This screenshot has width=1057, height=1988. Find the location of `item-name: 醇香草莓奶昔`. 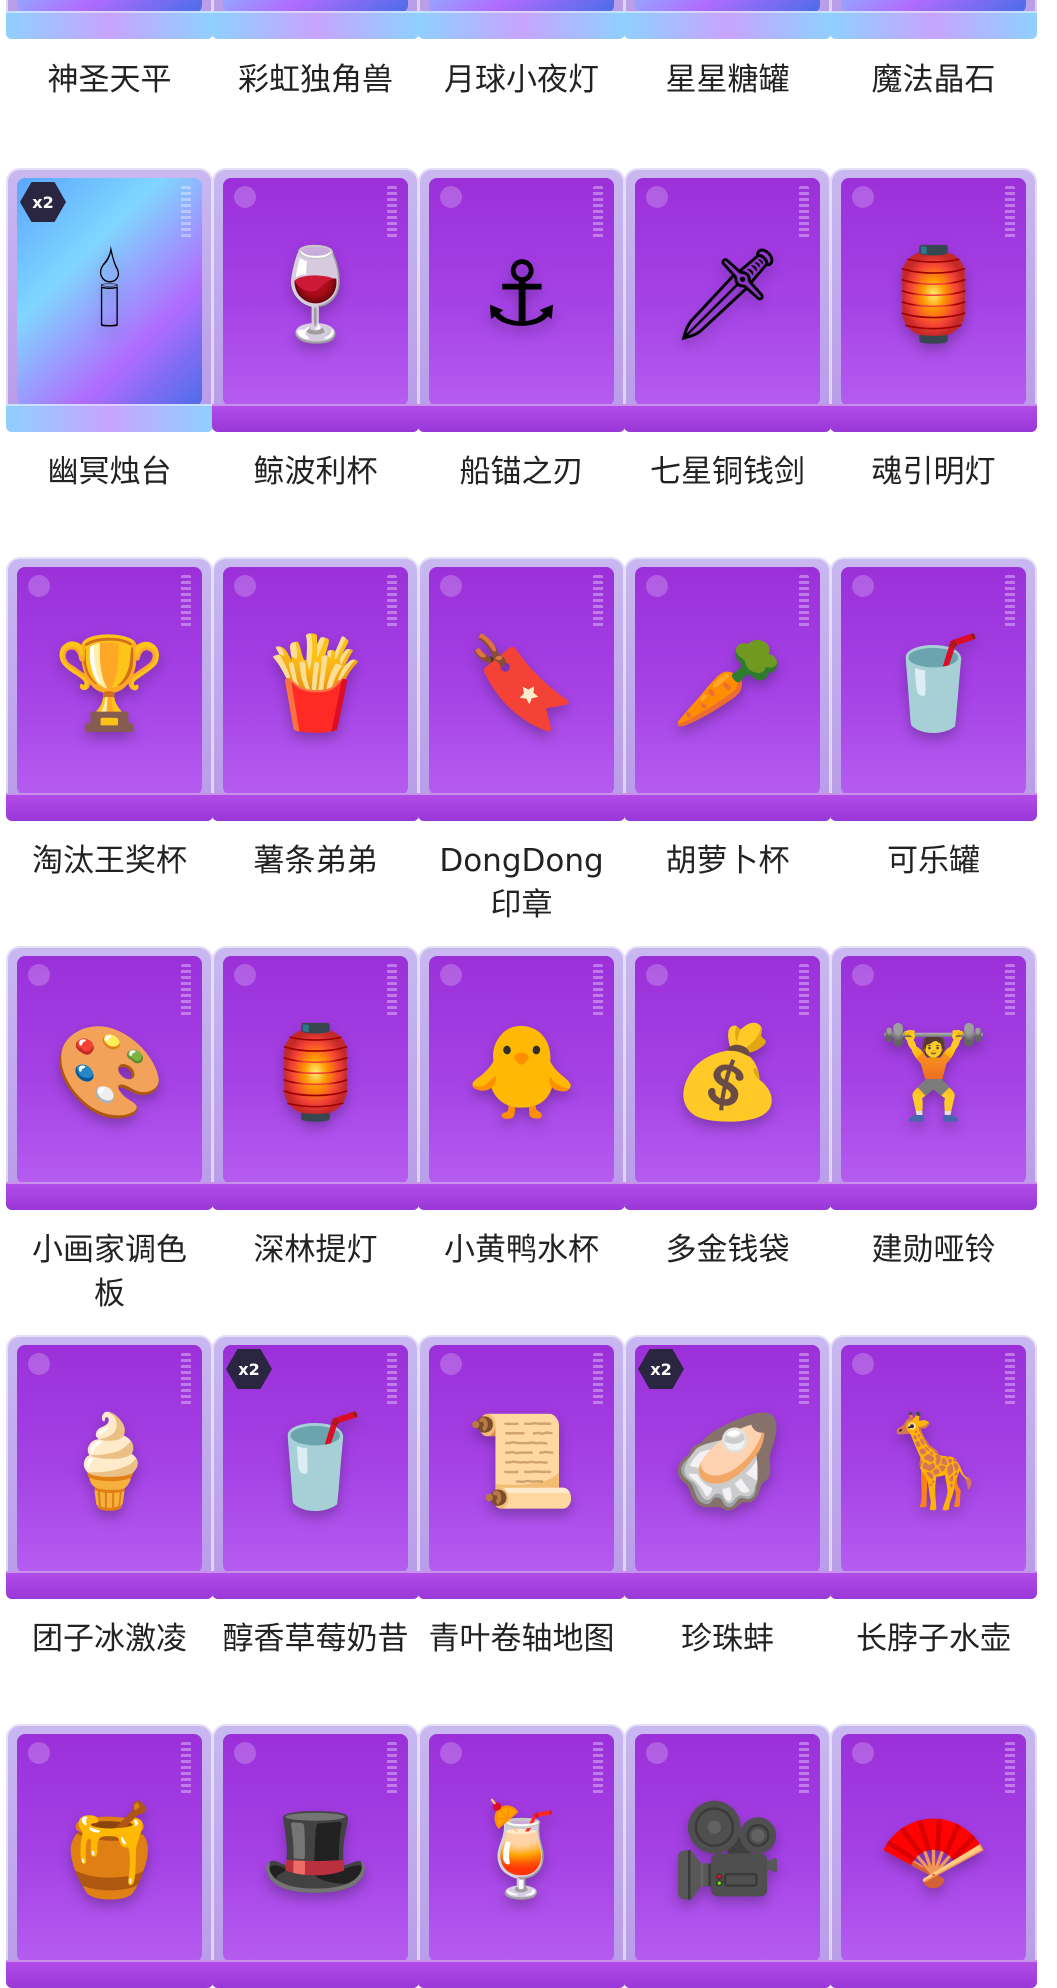

item-name: 醇香草莓奶昔 is located at coordinates (315, 1639).